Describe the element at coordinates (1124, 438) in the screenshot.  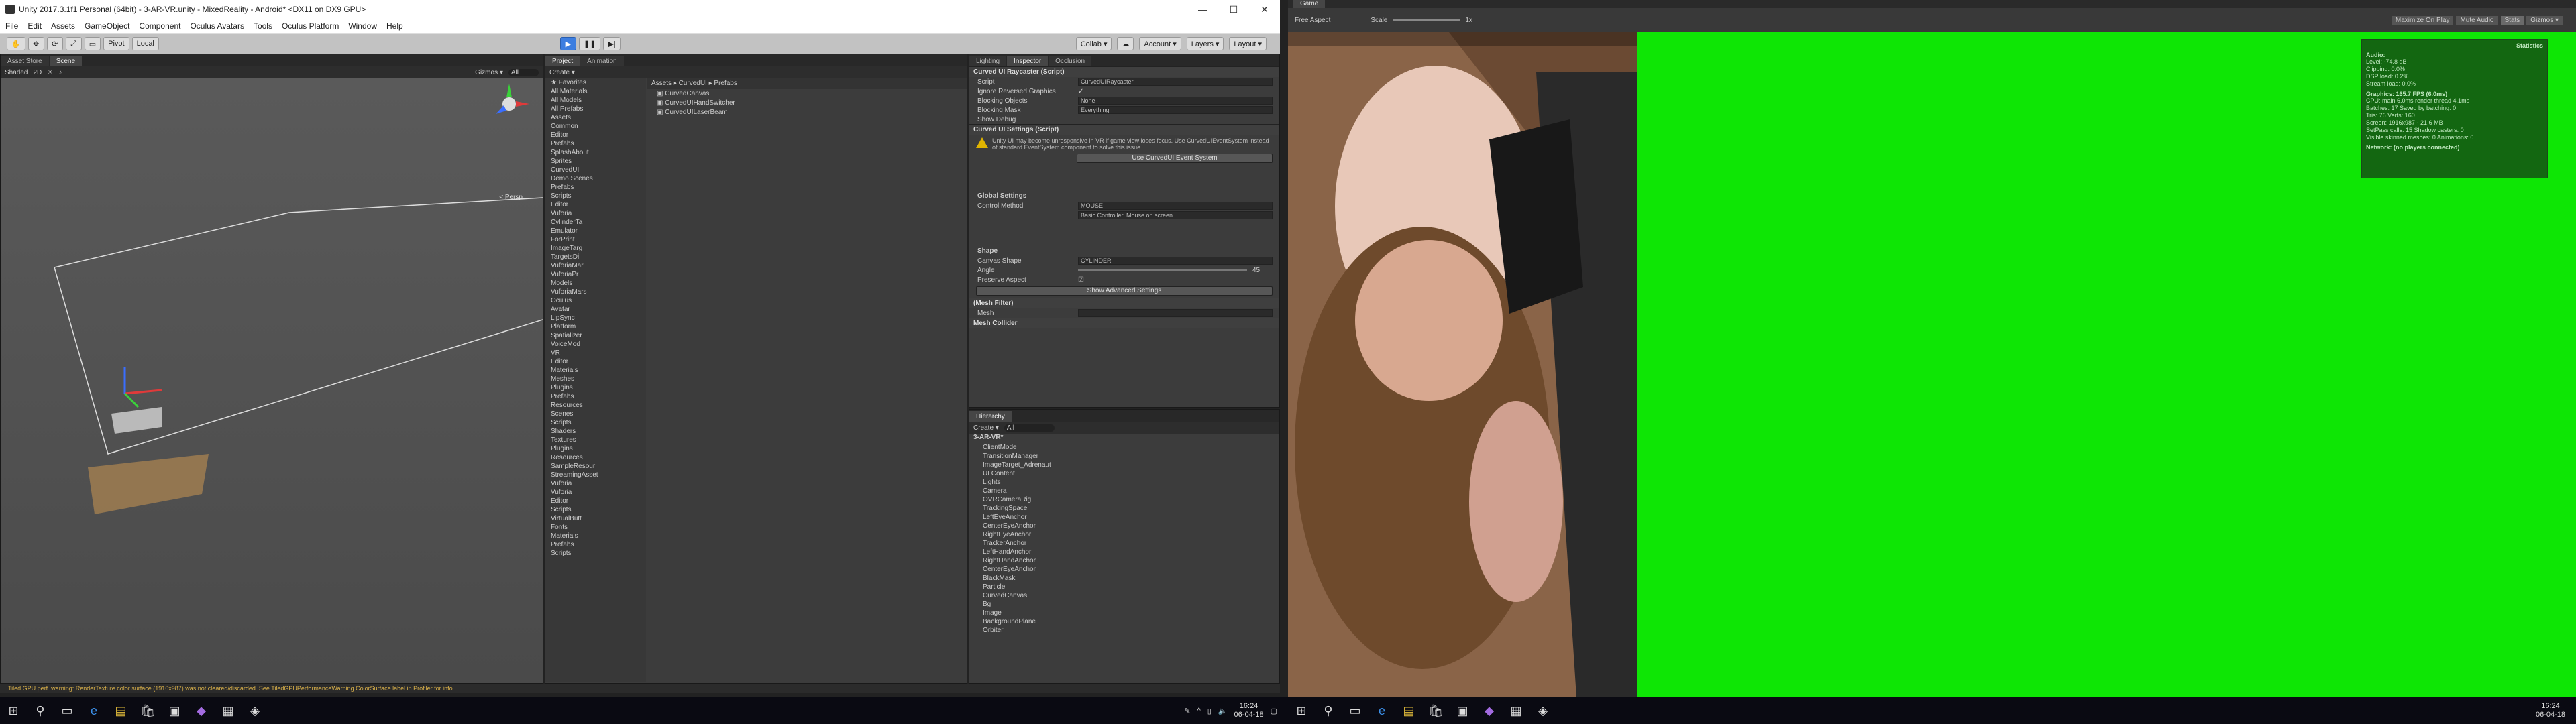
I see `scene-root: 3-AR-VR*` at that location.